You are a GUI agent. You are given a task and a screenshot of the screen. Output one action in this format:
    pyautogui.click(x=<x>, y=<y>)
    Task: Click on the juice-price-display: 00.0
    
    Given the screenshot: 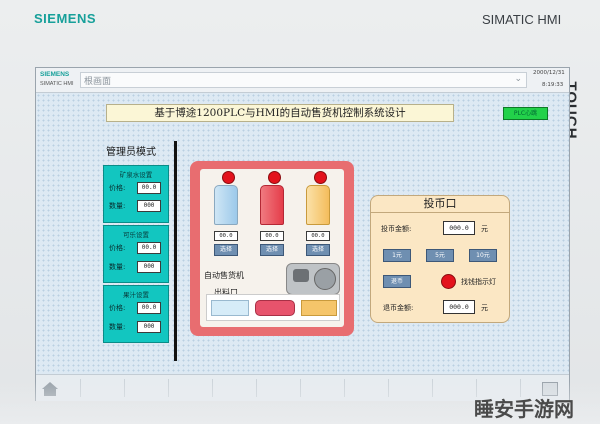 What is the action you would take?
    pyautogui.click(x=318, y=236)
    